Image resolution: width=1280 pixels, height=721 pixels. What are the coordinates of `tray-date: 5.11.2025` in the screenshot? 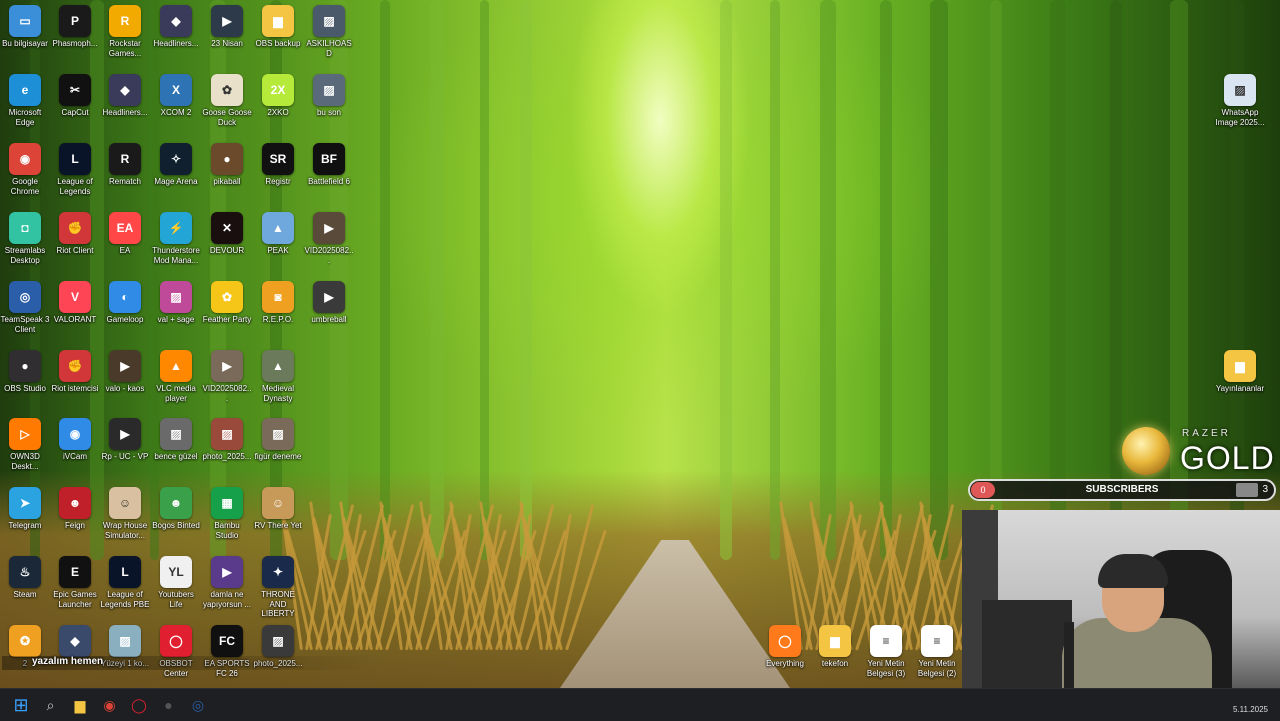 It's located at (1250, 709).